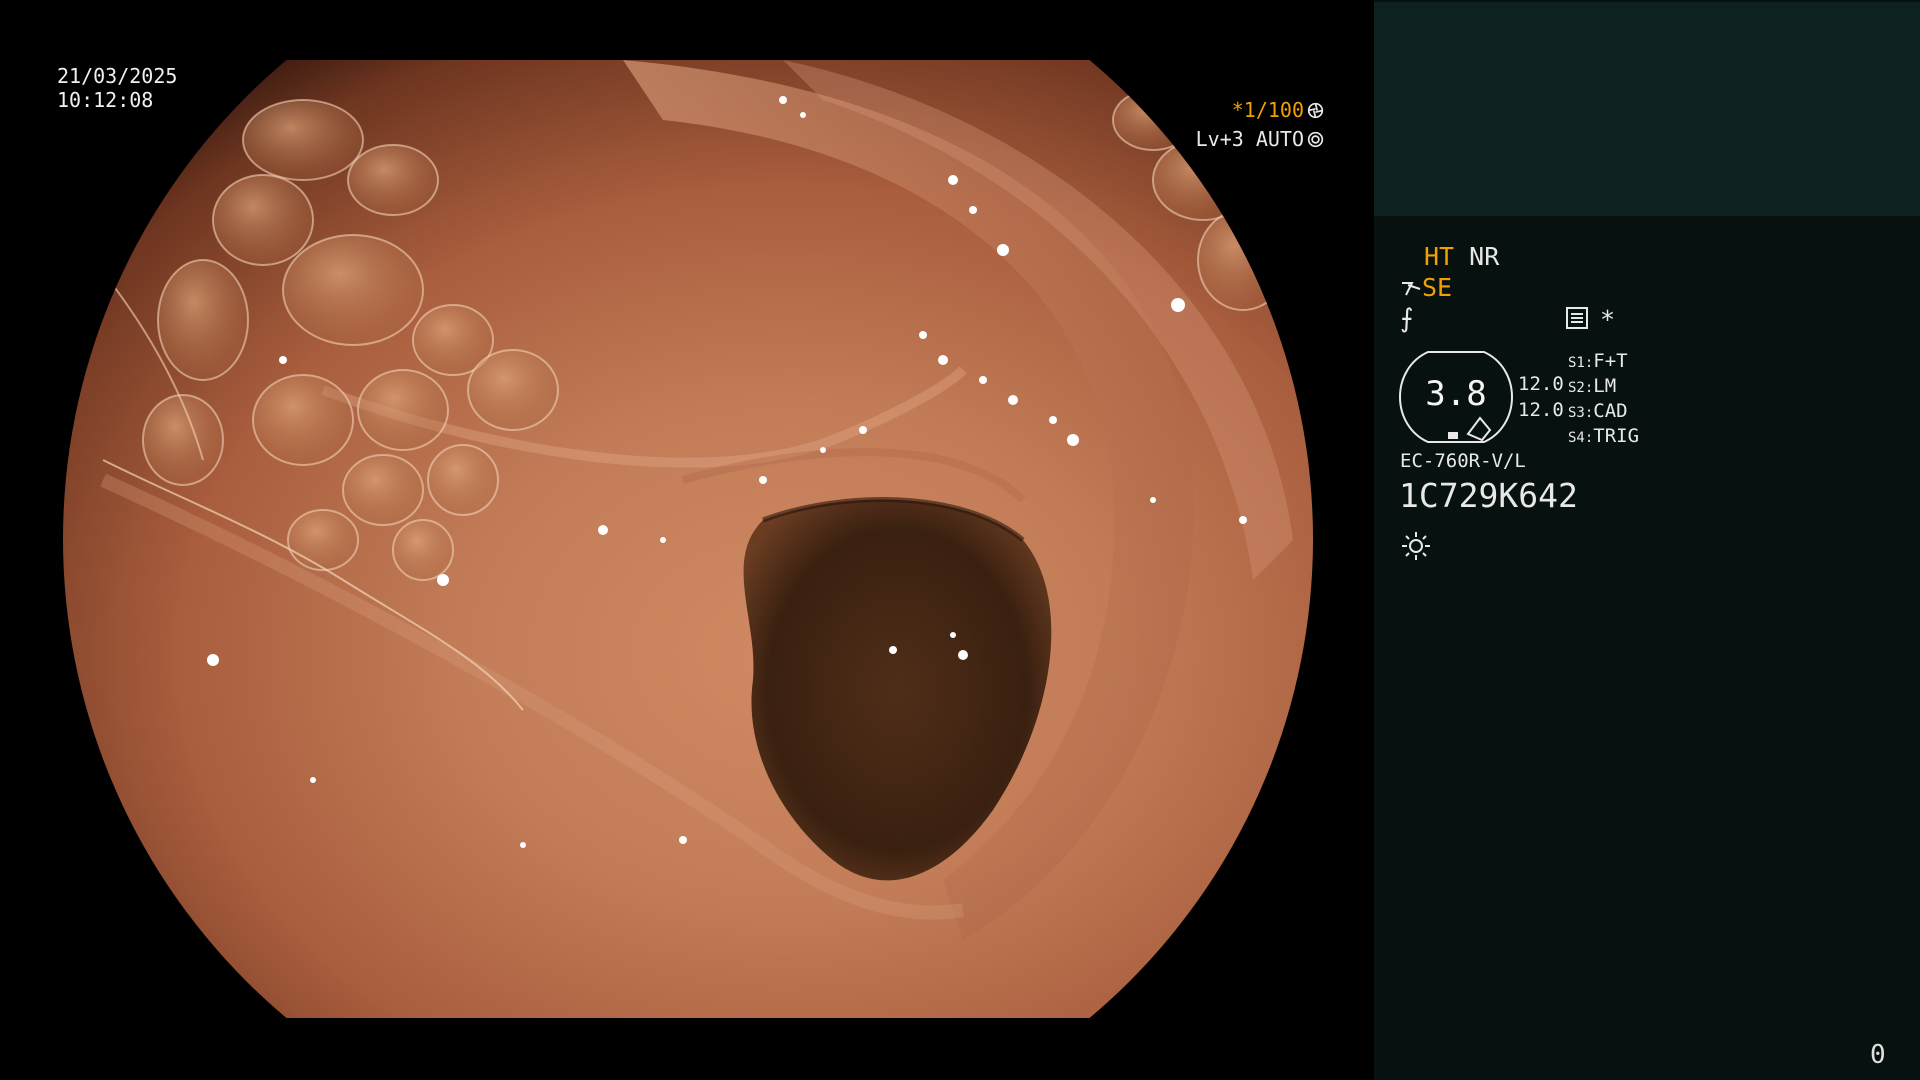  I want to click on setting-key: S4:, so click(1581, 438).